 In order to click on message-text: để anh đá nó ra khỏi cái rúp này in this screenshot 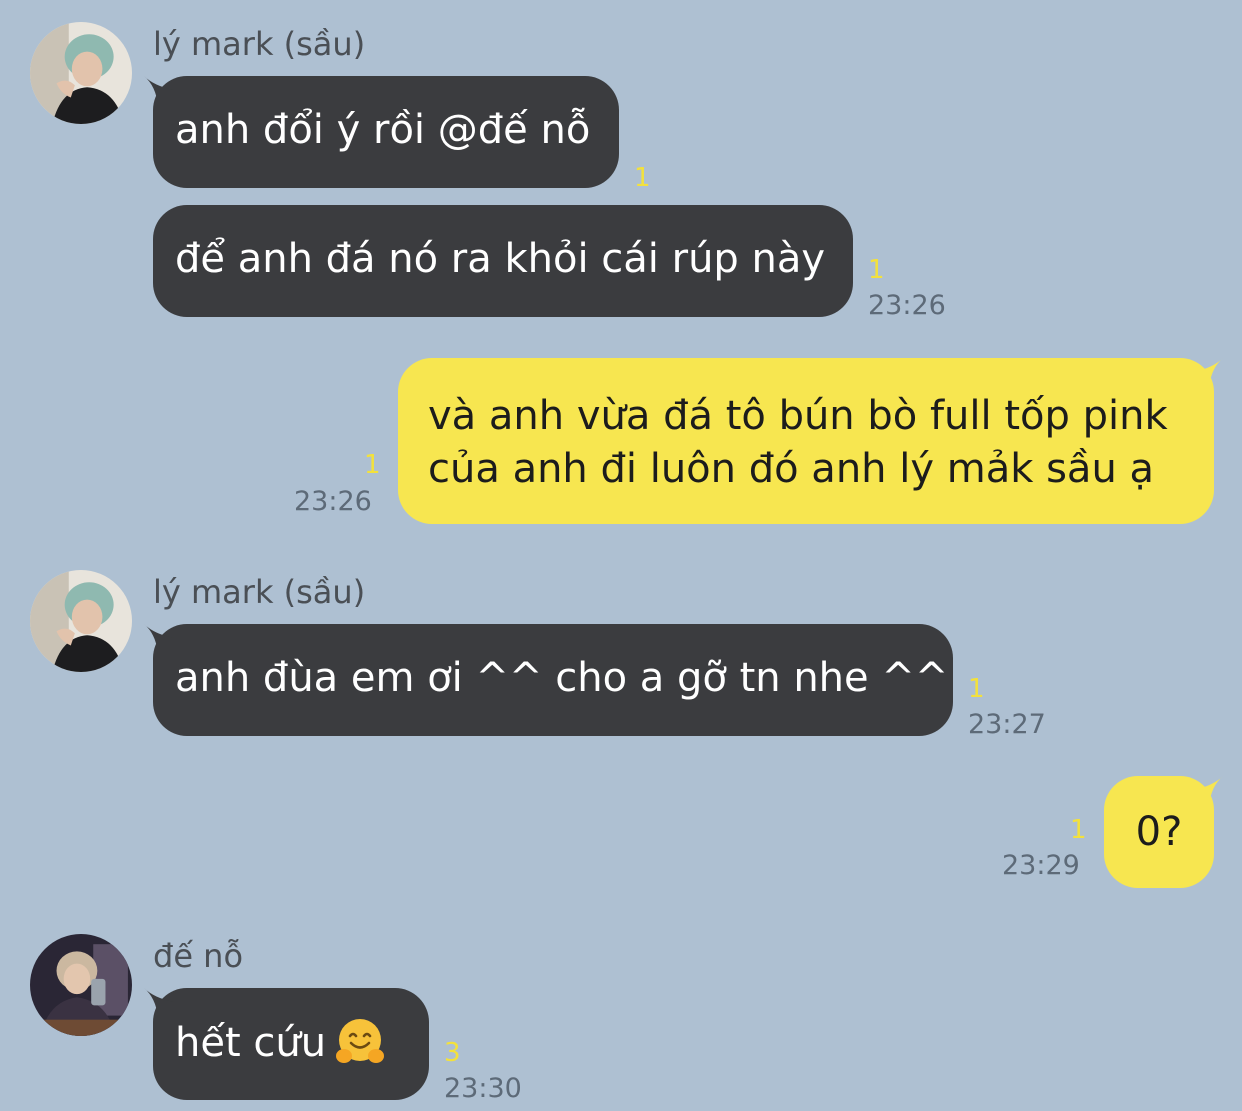, I will do `click(500, 259)`.